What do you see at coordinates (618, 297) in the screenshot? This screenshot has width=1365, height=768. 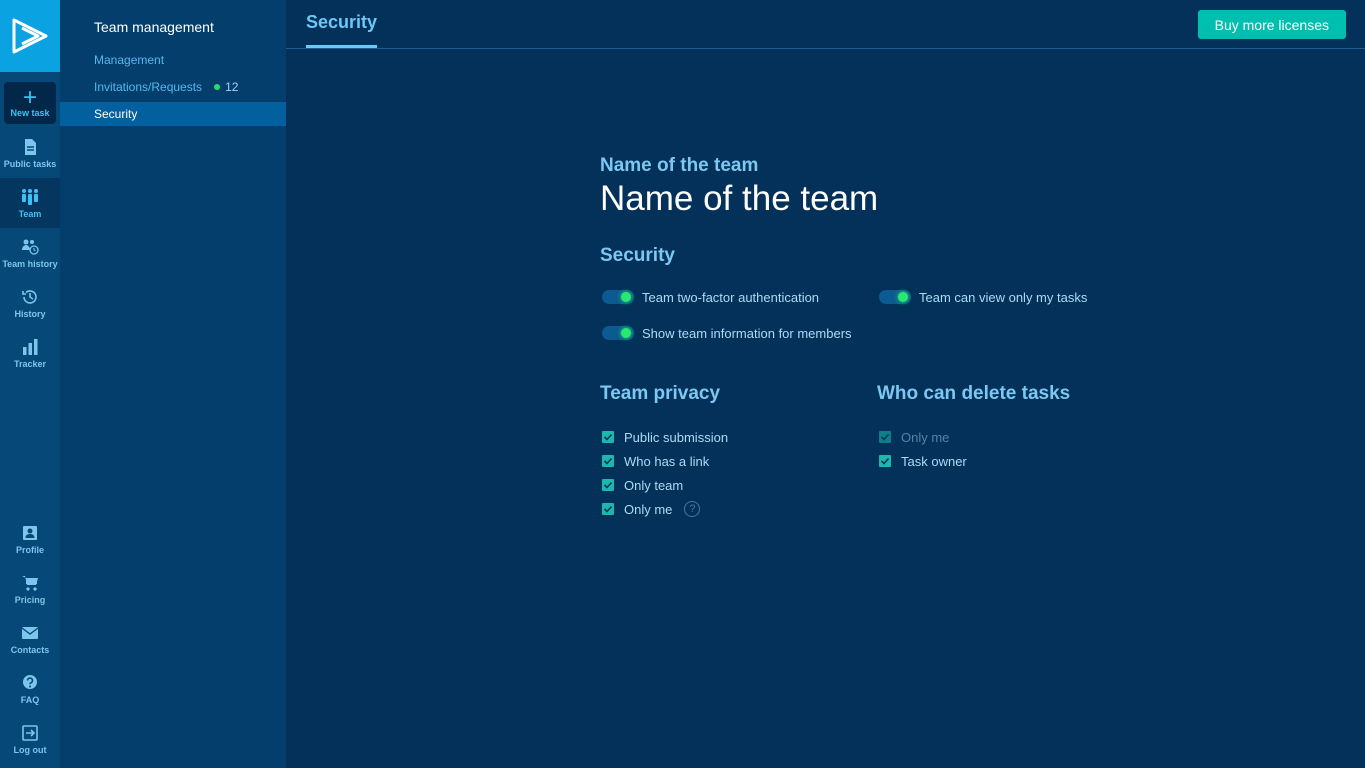 I see `two-factor-toggle` at bounding box center [618, 297].